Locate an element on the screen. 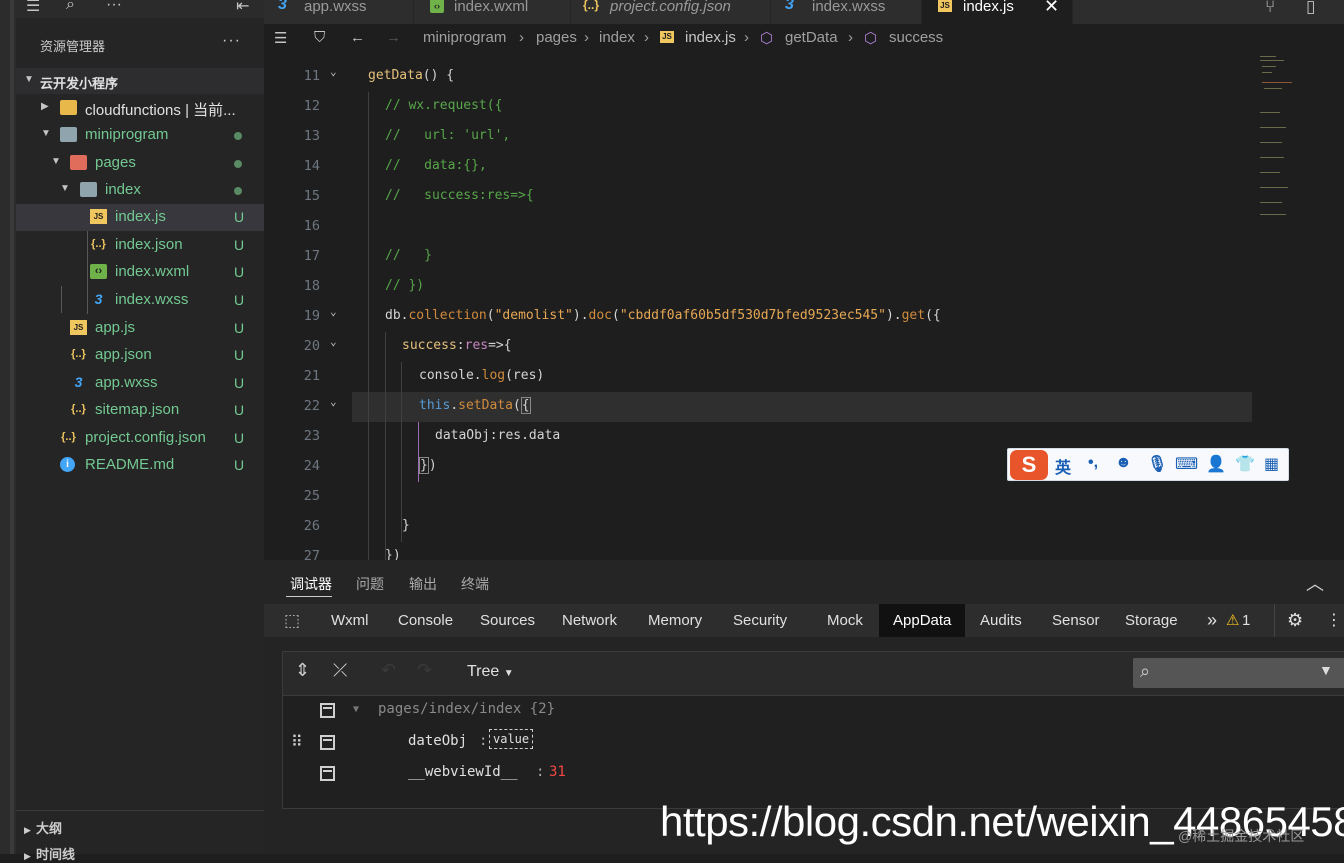  forward-arrow-icon: → is located at coordinates (393, 37).